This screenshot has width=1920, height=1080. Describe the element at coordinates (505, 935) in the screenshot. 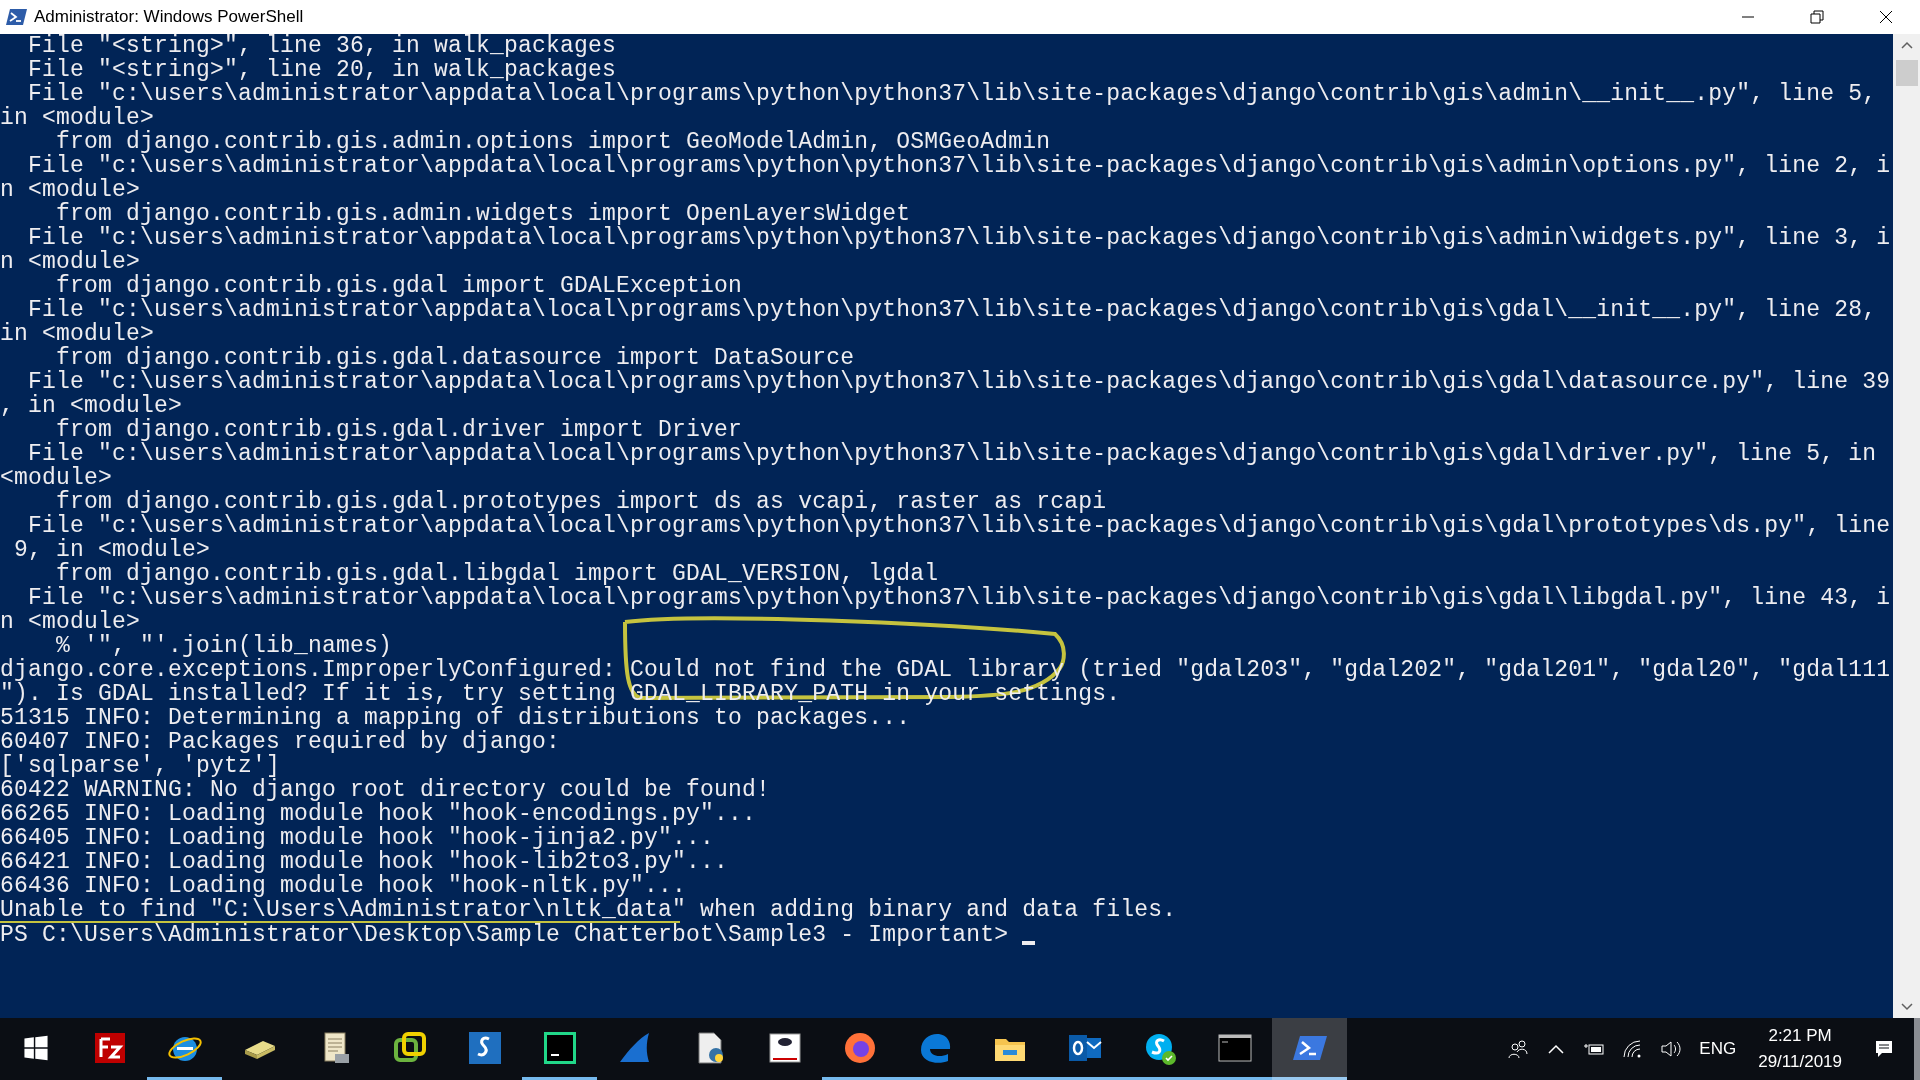

I see `command-prompt: PS C:\Users\Administrator\Desktop\Sample Chatterbot\Sample3 - Important>` at that location.